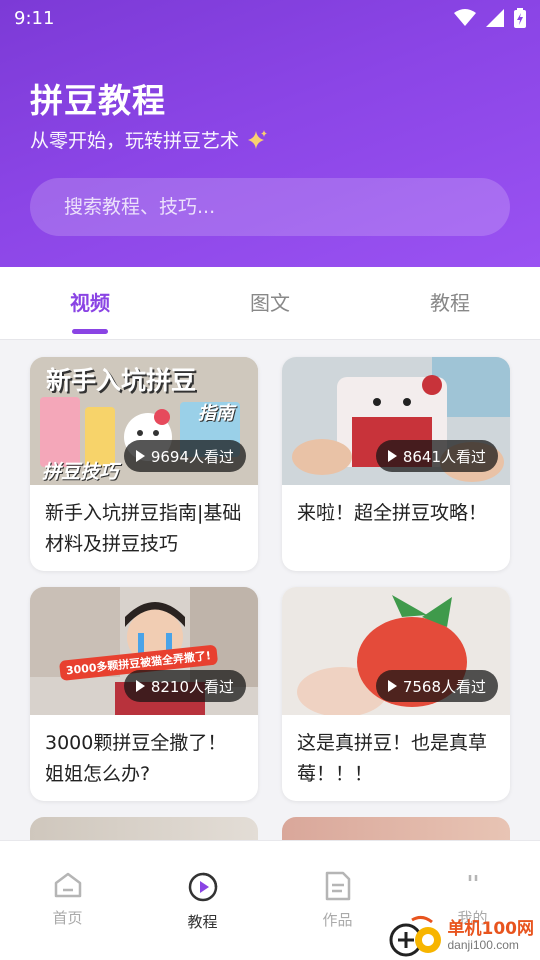  Describe the element at coordinates (483, 944) in the screenshot. I see `watermark-url: danji100.com` at that location.